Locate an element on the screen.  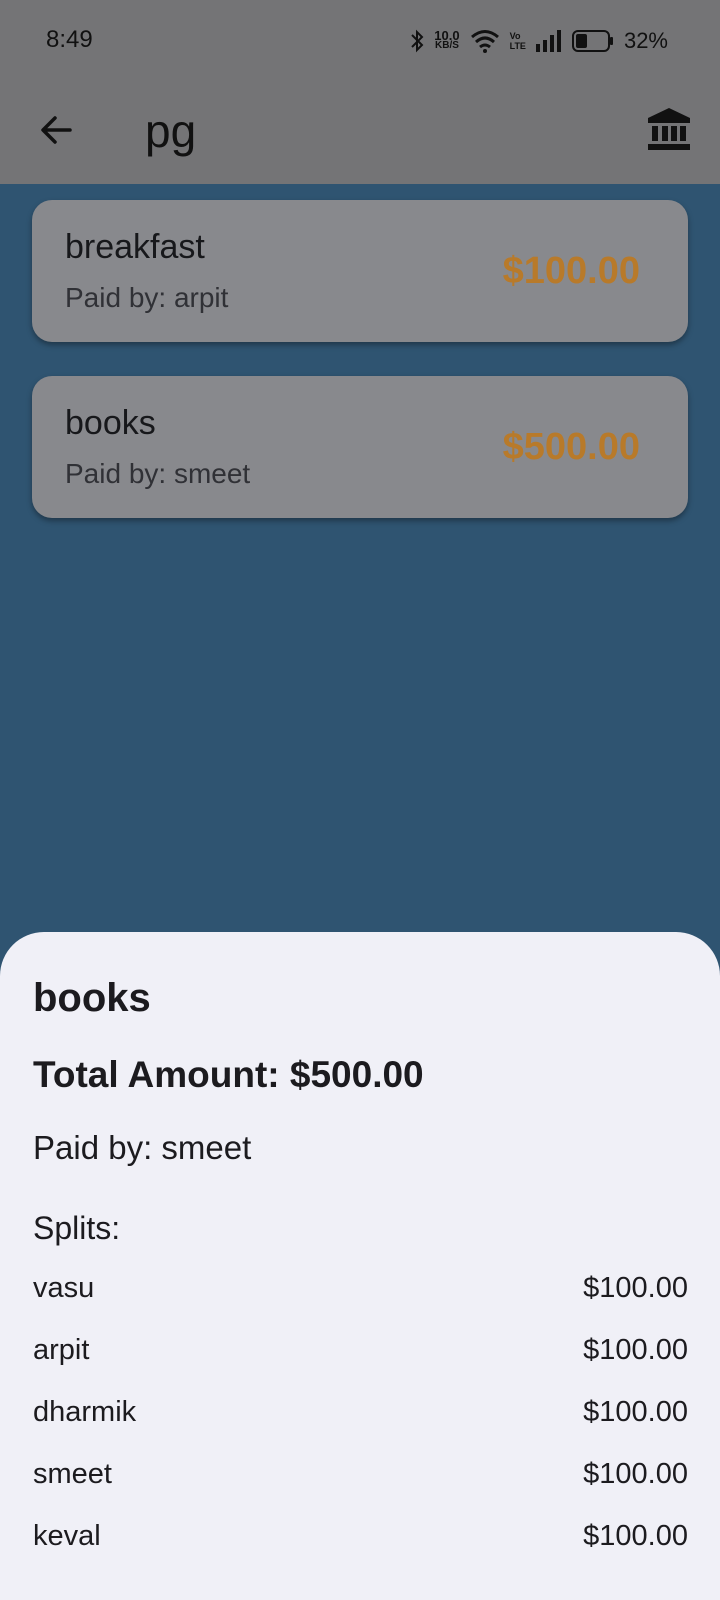
expense-paid-by: Paid by: arpit is located at coordinates (147, 297).